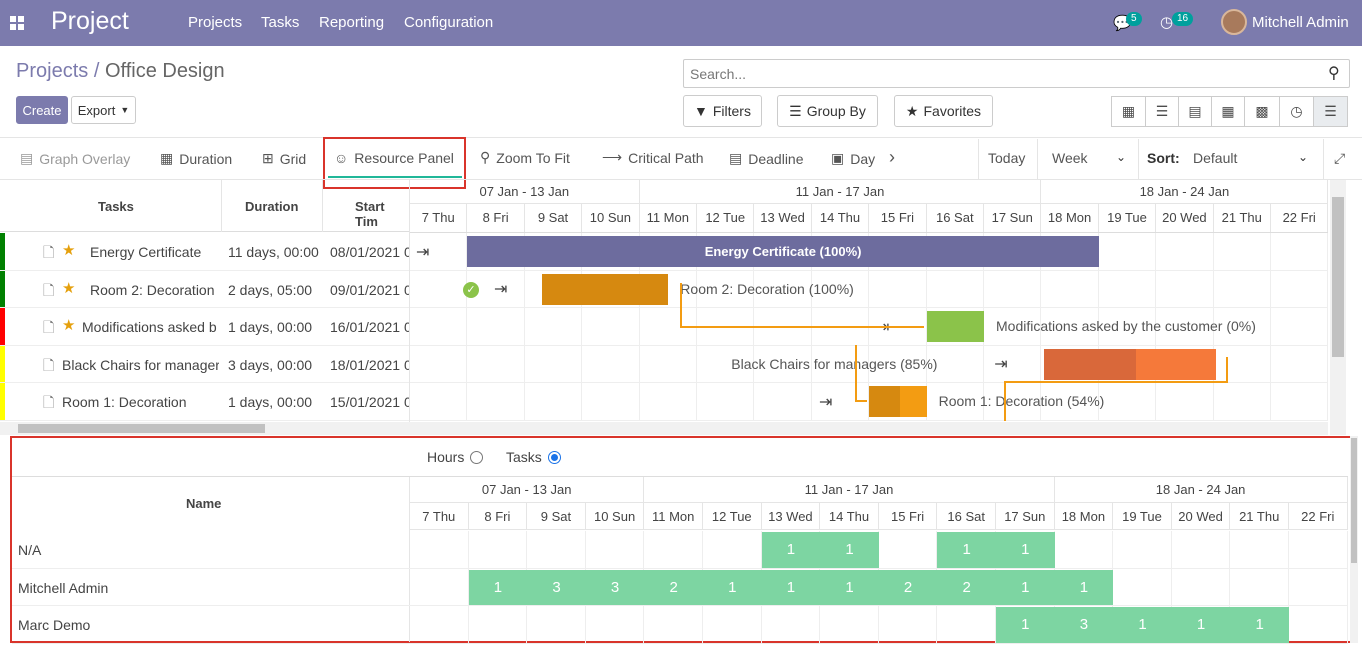 The image size is (1362, 645). I want to click on expand-icon: ⤢, so click(1339, 158).